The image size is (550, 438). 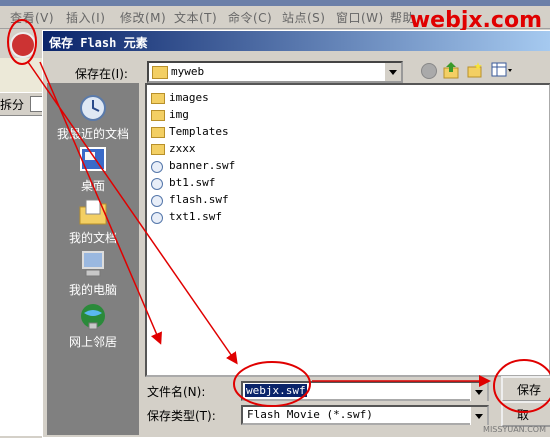 I want to click on menu-view: 查看(V), so click(x=32, y=17).